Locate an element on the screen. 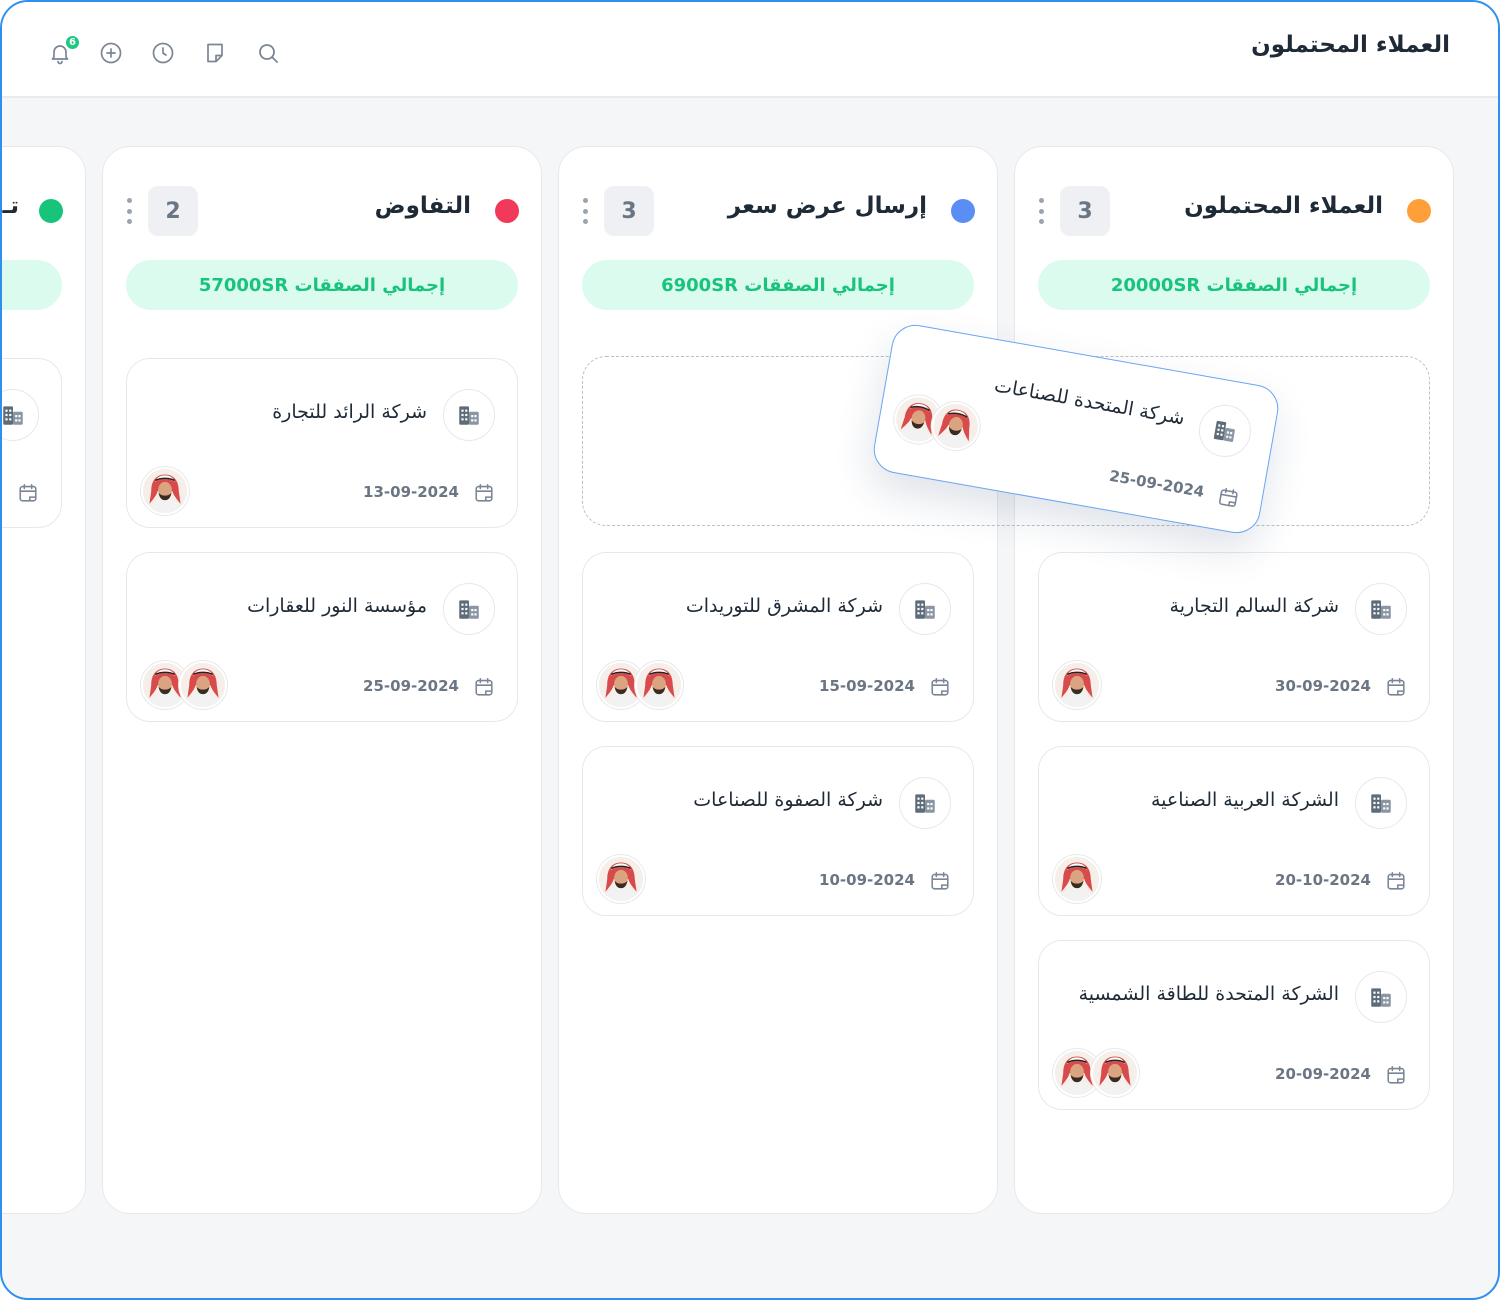 The height and width of the screenshot is (1300, 1500). search-icon is located at coordinates (268, 53).